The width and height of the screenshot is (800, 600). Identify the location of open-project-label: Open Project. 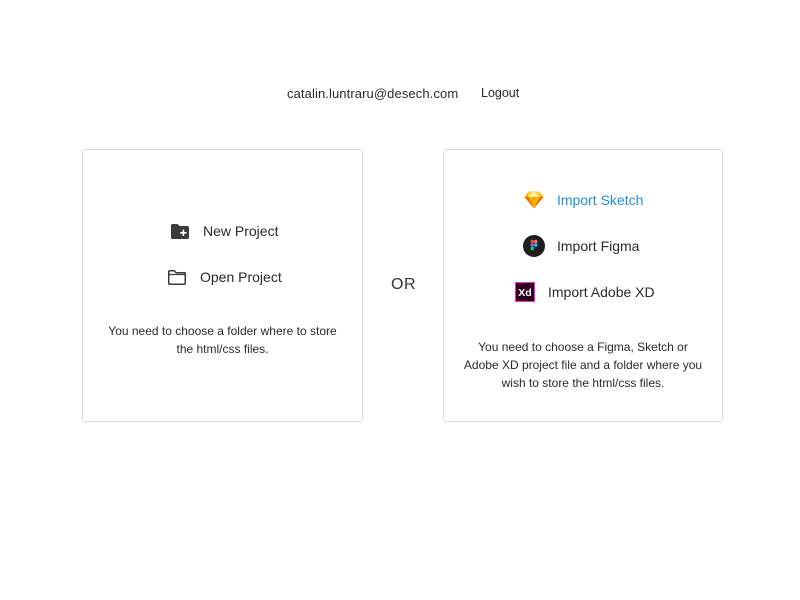
(241, 277).